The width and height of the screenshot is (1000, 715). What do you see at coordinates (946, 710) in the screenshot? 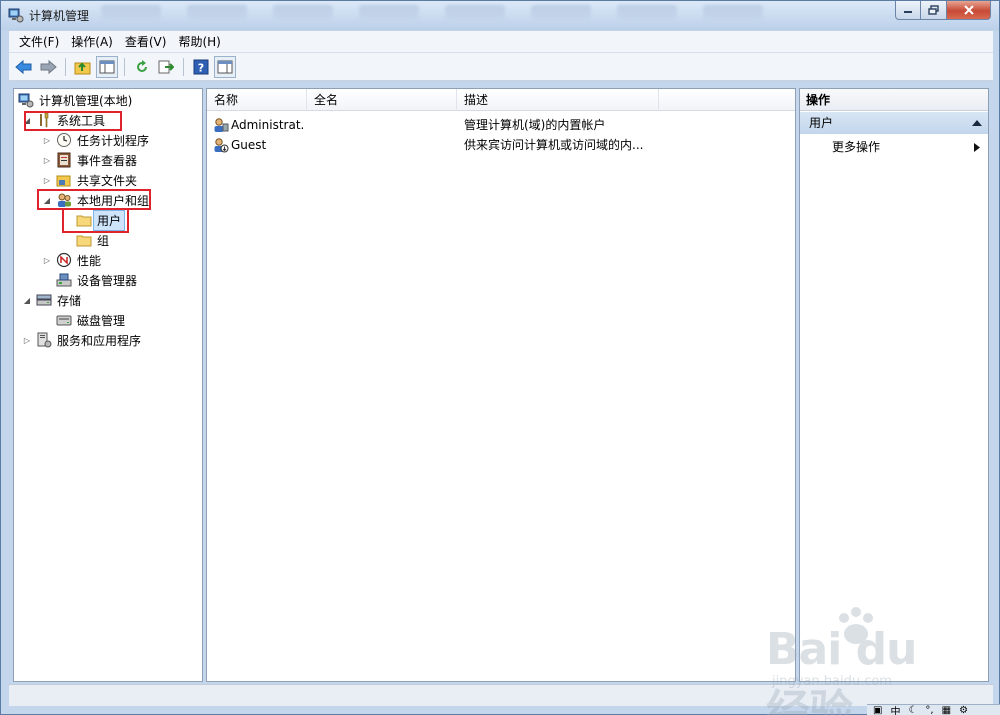
I see `keyboard-icon: ▦` at bounding box center [946, 710].